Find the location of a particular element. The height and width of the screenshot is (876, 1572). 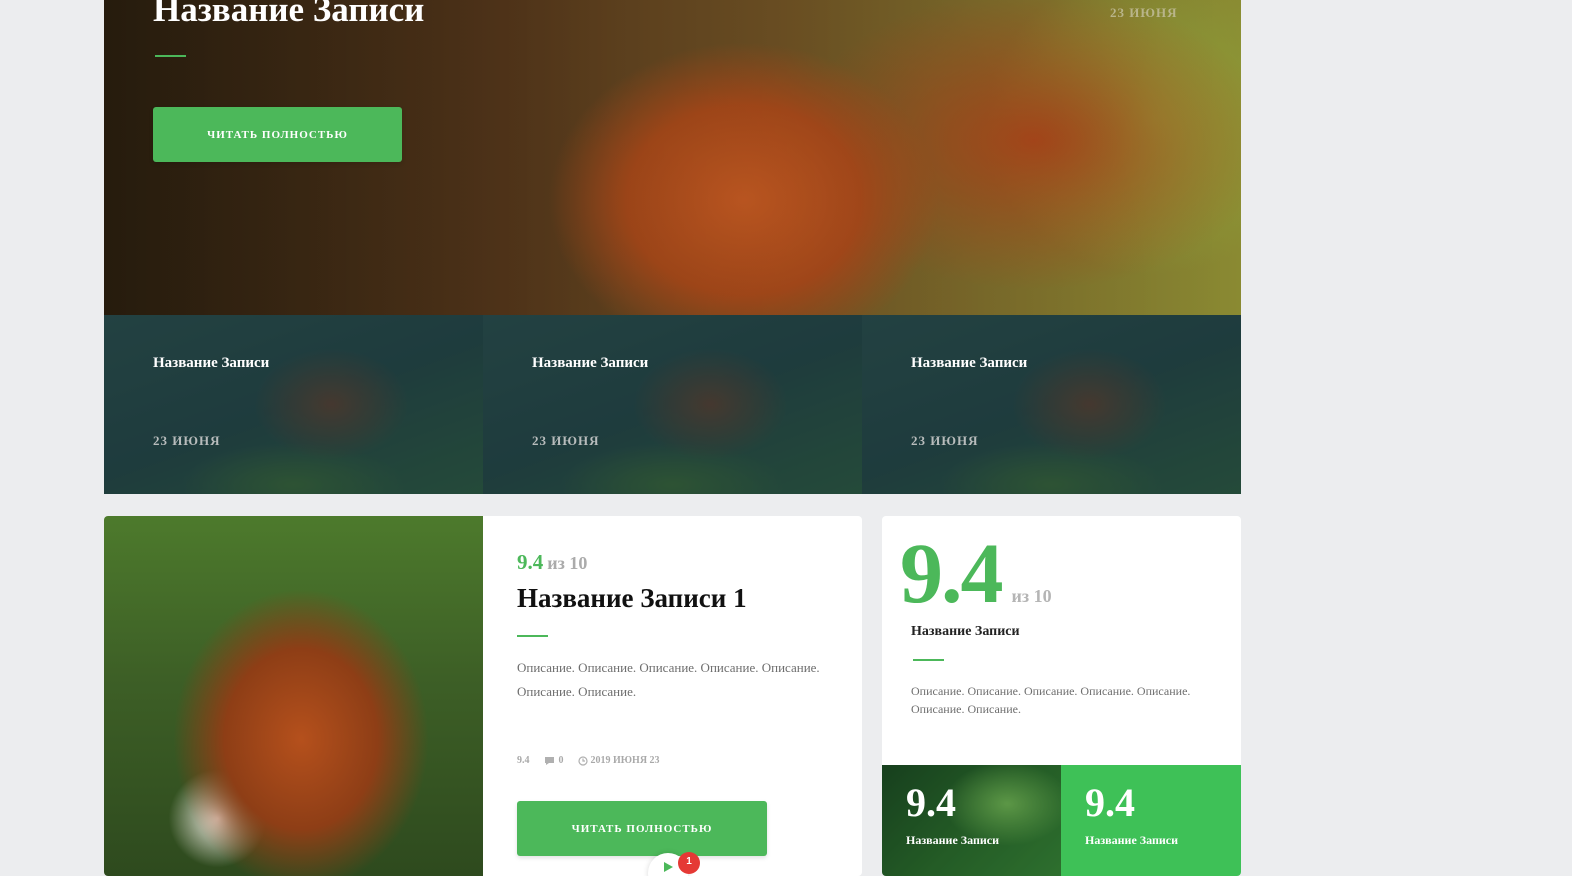

review-meta: 9.4 0 2019 июня 23 is located at coordinates (588, 760).